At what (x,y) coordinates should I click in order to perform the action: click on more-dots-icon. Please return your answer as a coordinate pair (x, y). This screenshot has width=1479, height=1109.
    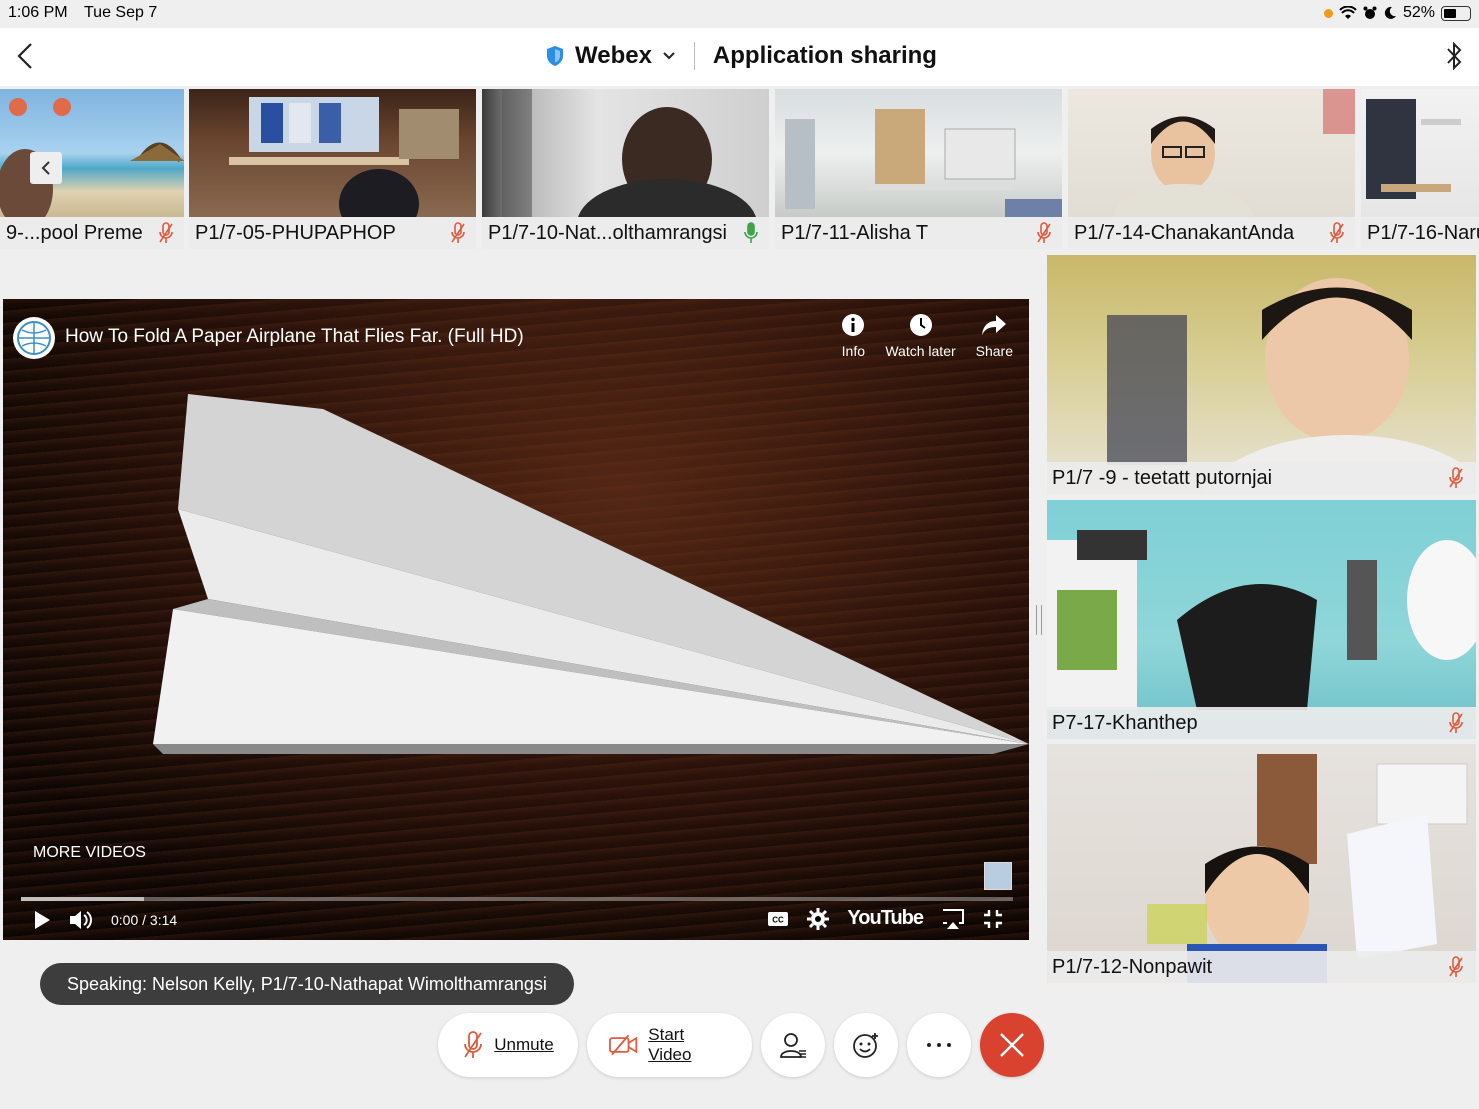
    Looking at the image, I should click on (939, 1045).